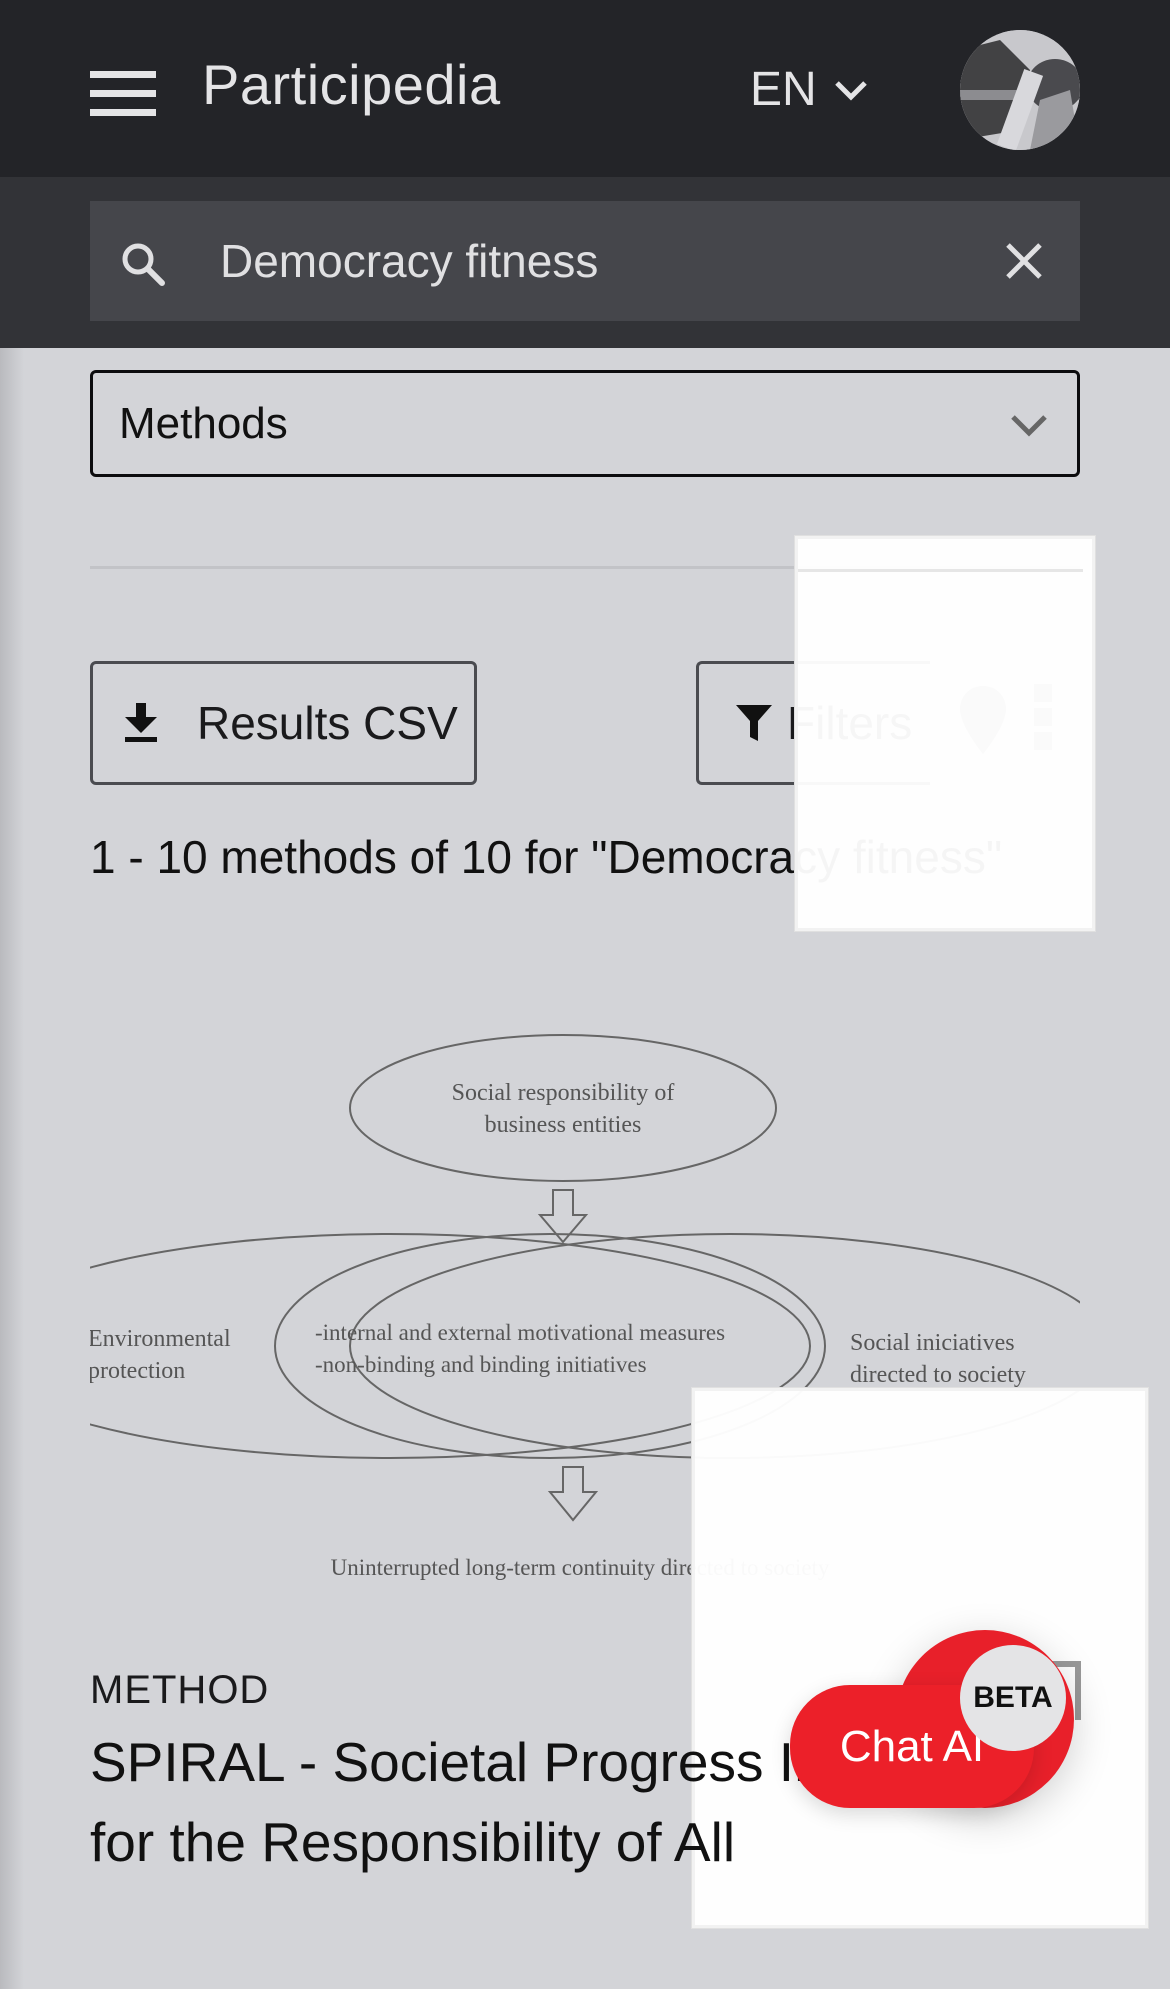 The width and height of the screenshot is (1170, 1989). I want to click on more-vertical-icon, so click(1043, 718).